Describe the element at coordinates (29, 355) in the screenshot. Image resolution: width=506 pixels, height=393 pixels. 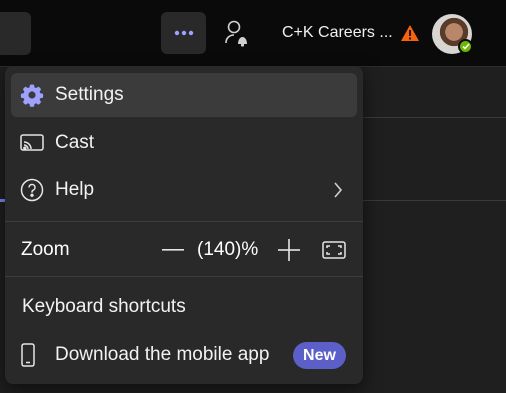
I see `mobile-phone-icon` at that location.